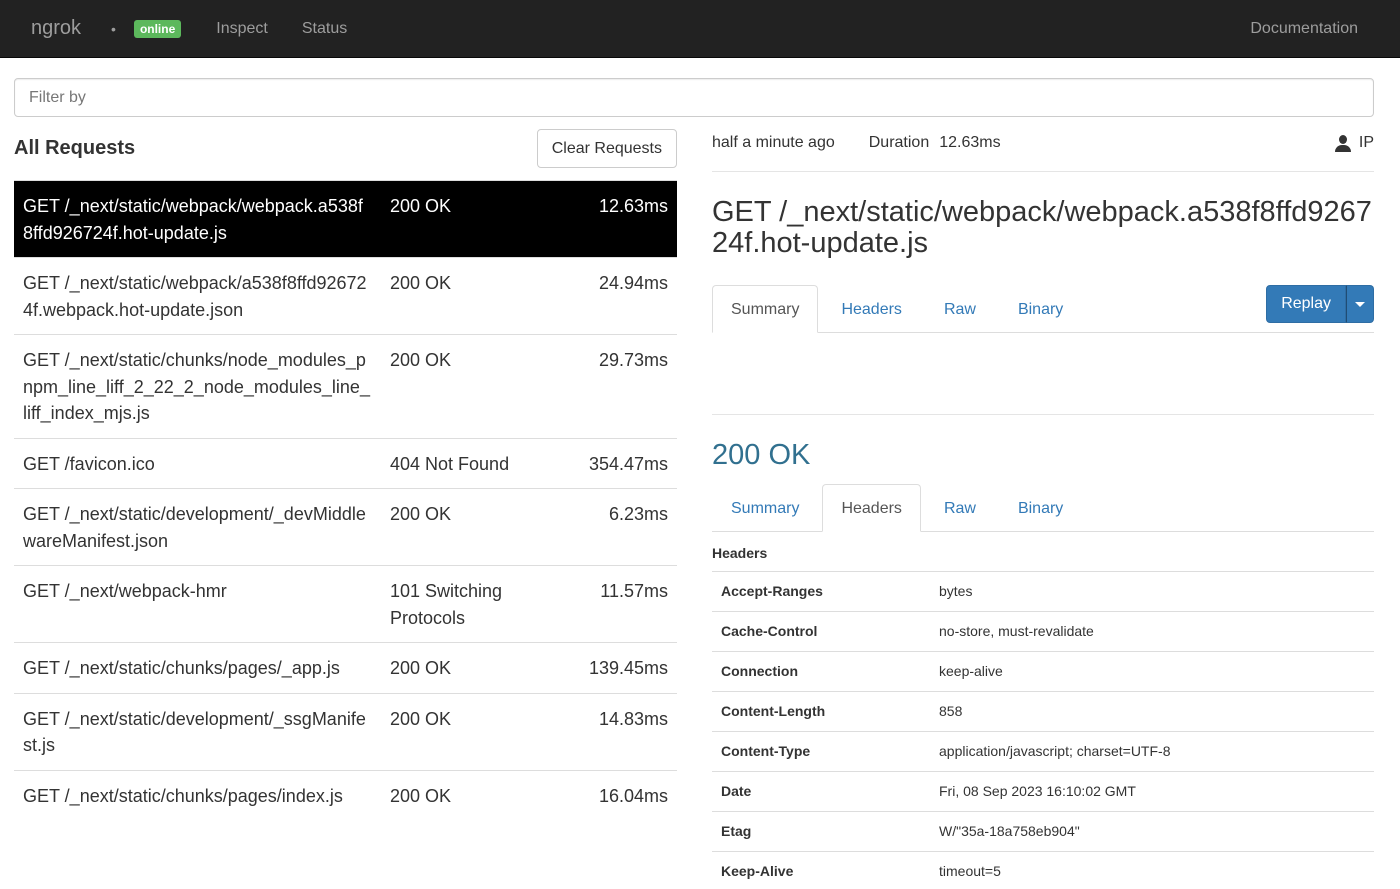 The width and height of the screenshot is (1400, 889). I want to click on request-timestamp: half a minute ago, so click(773, 142).